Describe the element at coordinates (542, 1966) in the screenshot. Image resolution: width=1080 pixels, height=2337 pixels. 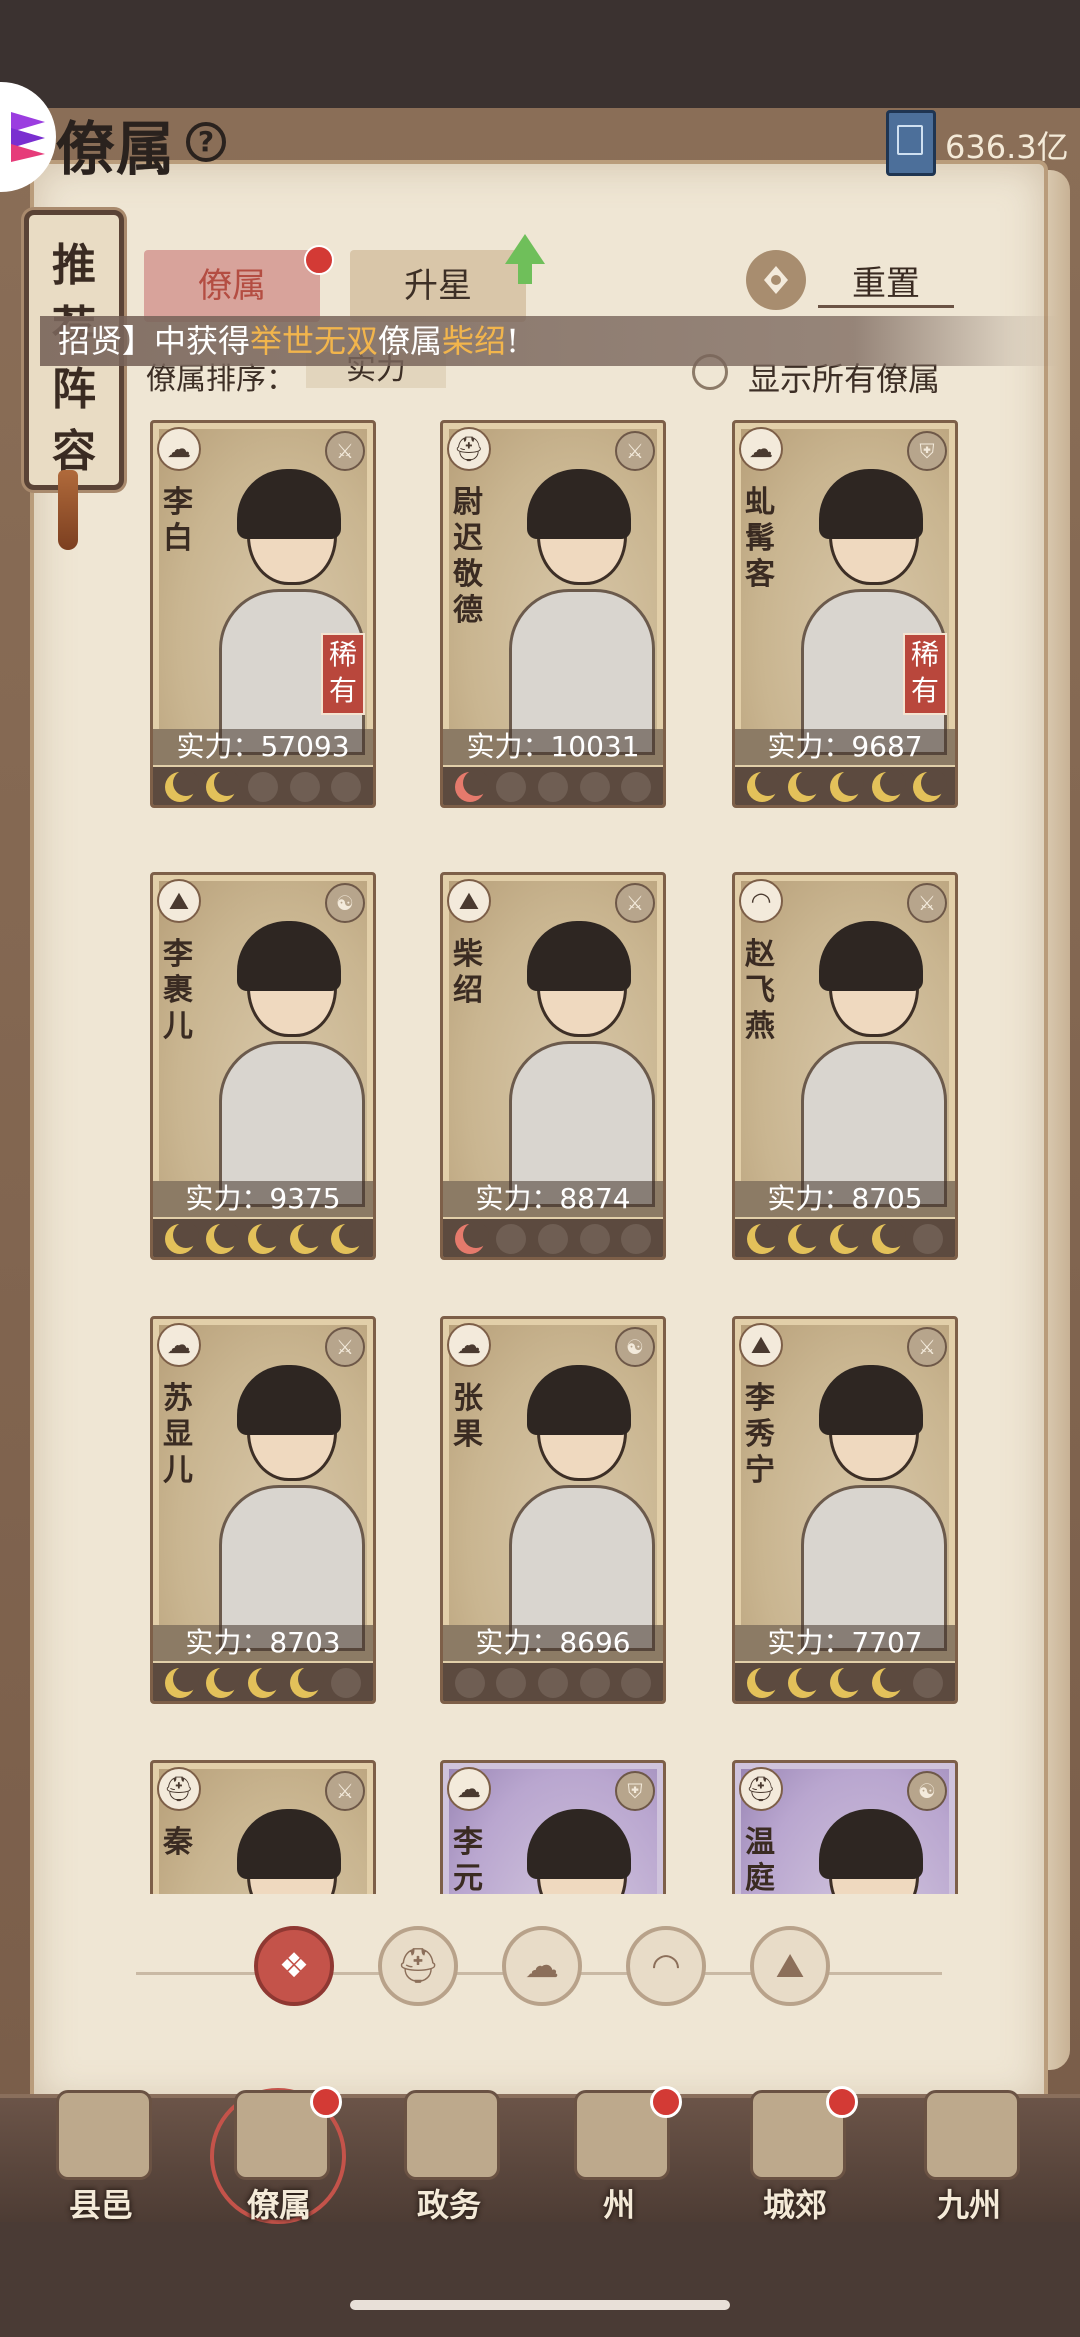
I see `filter-cloud-icon: ☁` at that location.